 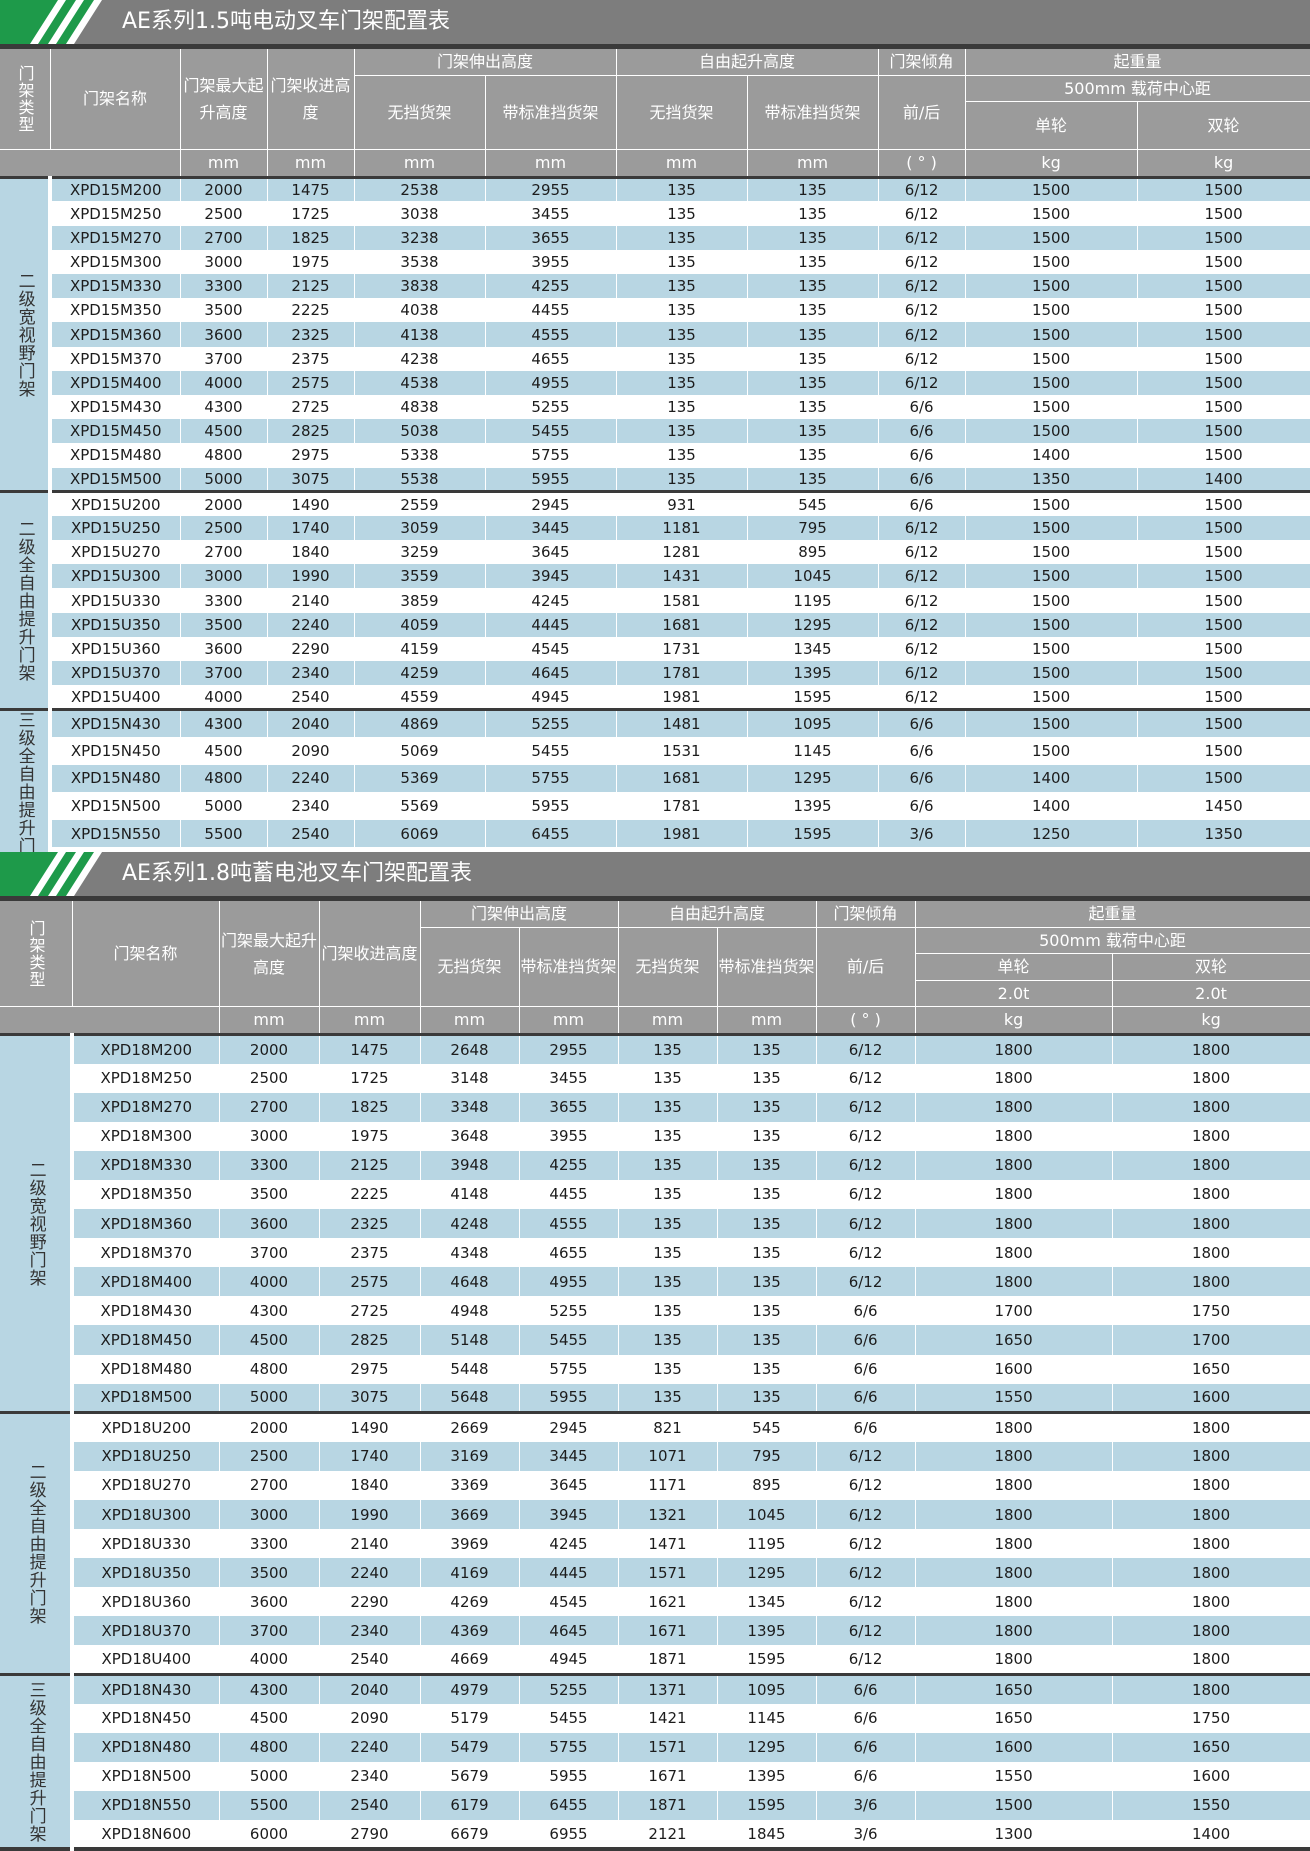 I want to click on table-cell: 2540, so click(x=311, y=833).